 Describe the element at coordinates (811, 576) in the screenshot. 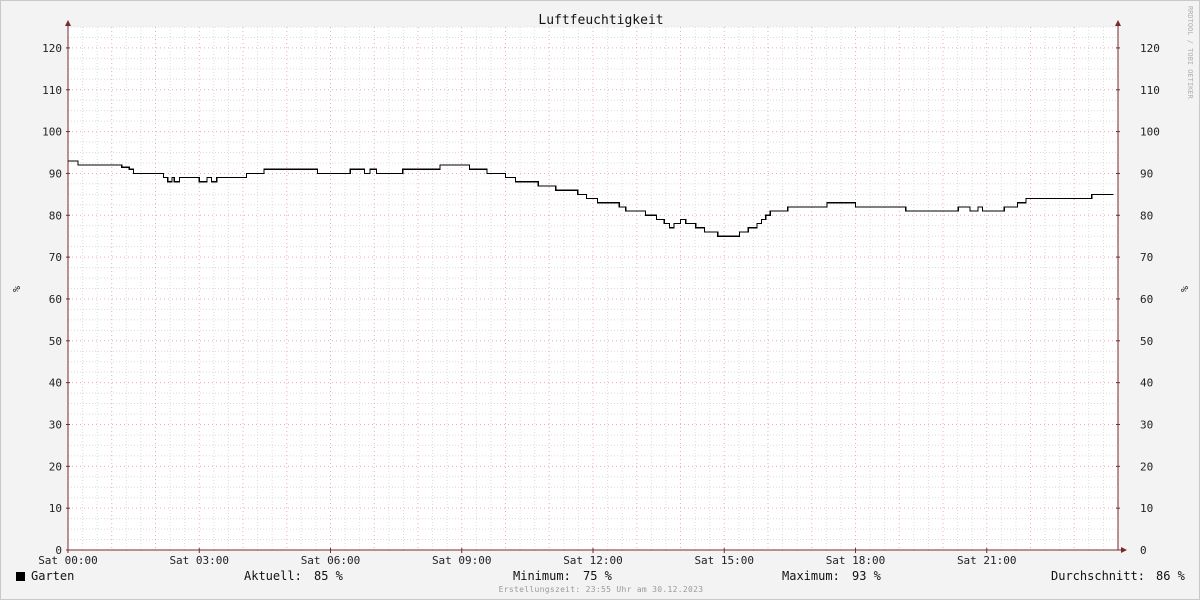

I see `maximum-label: Maximum:` at that location.